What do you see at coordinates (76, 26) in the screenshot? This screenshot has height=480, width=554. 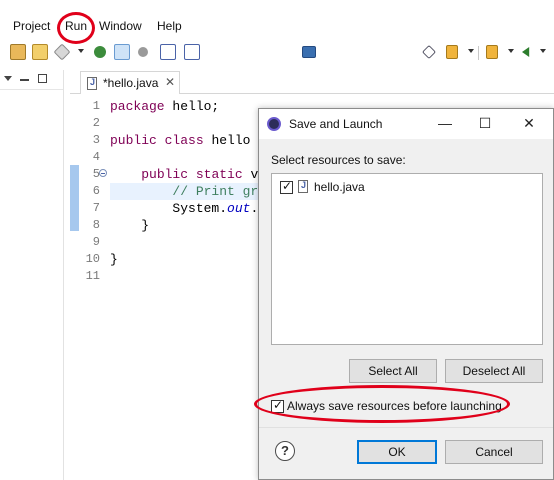 I see `menu-run: Run` at bounding box center [76, 26].